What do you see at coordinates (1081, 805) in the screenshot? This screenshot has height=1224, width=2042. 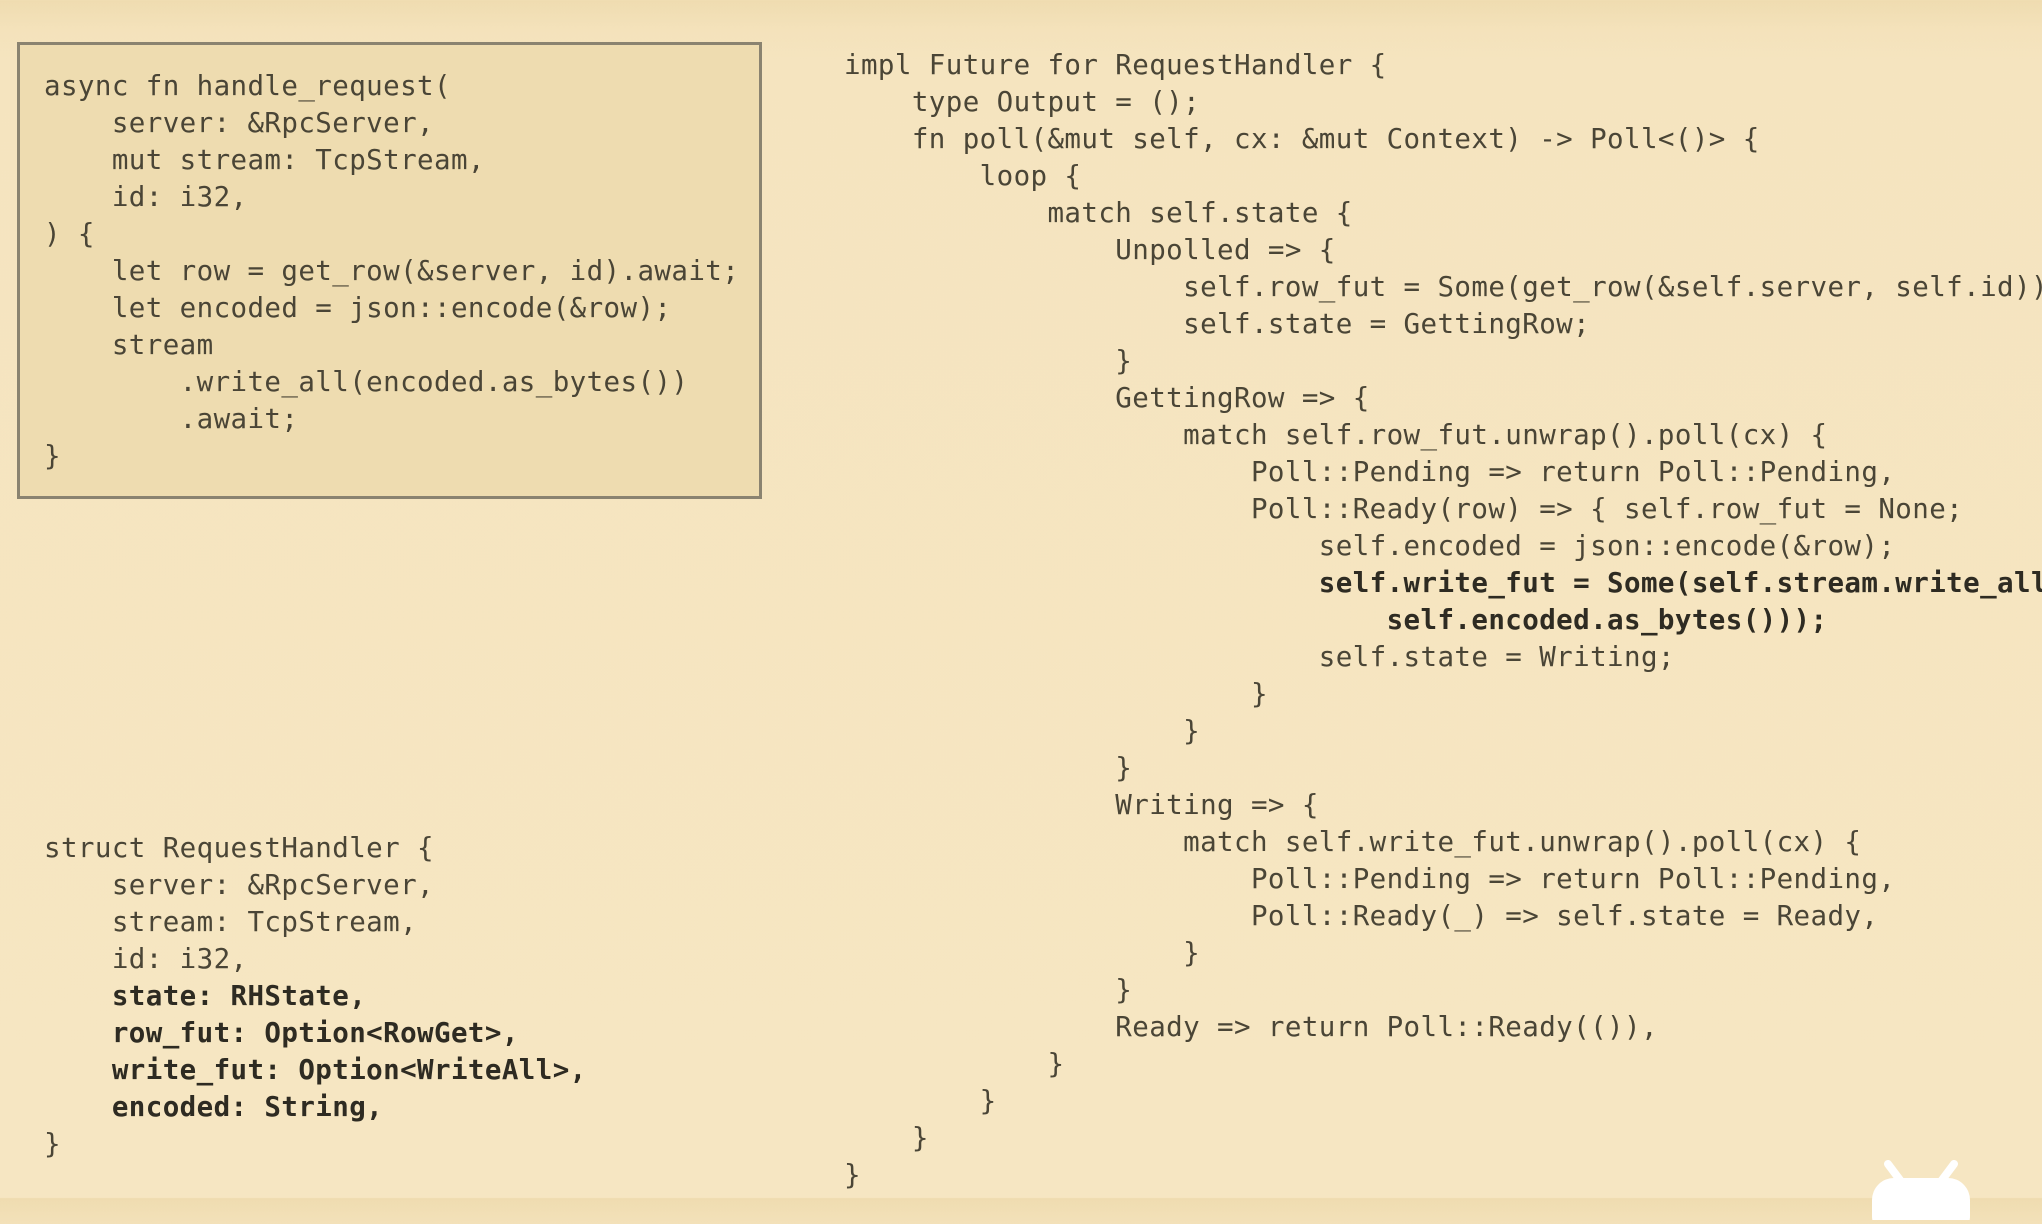 I see `code-line: Writing => {` at bounding box center [1081, 805].